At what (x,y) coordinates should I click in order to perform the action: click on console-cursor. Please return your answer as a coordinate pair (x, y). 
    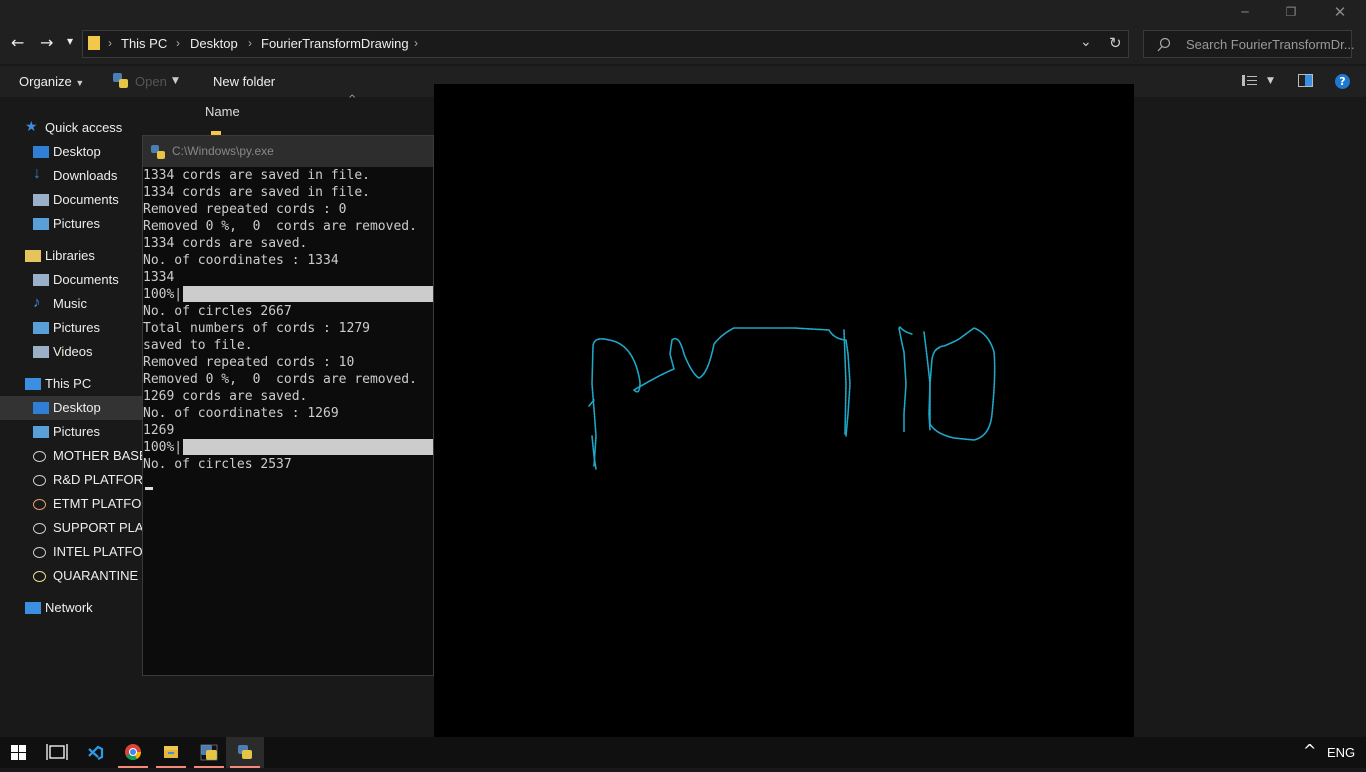
    Looking at the image, I should click on (149, 488).